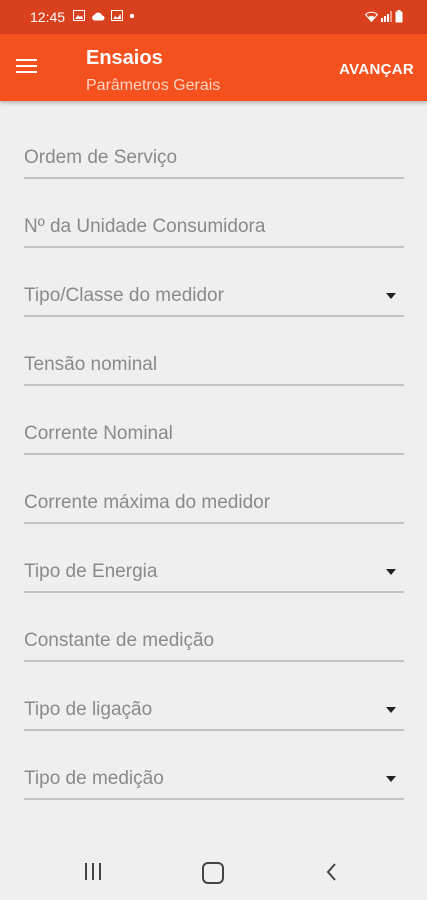  What do you see at coordinates (132, 15) in the screenshot?
I see `dot-icon` at bounding box center [132, 15].